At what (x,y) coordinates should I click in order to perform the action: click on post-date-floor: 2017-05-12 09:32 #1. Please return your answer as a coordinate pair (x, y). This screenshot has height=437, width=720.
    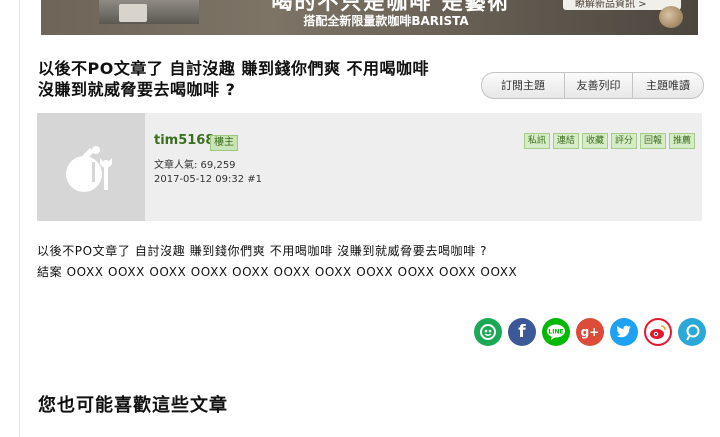
    Looking at the image, I should click on (208, 179).